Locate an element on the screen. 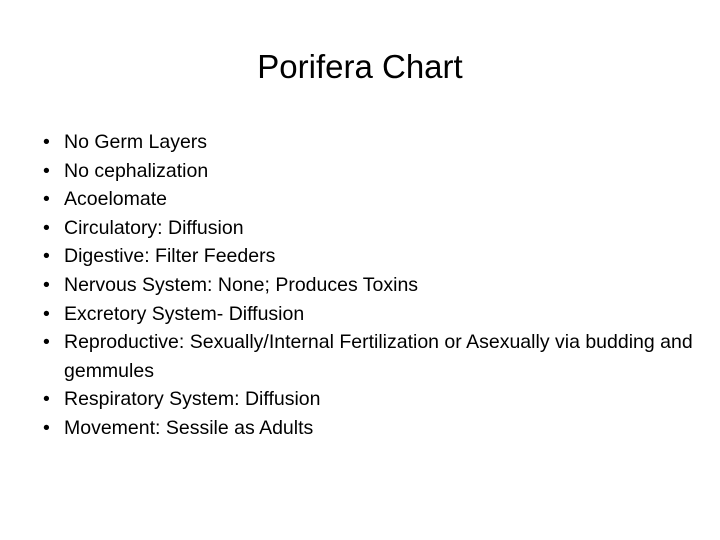 The width and height of the screenshot is (720, 540). list-item: • Acoelomate is located at coordinates (366, 199).